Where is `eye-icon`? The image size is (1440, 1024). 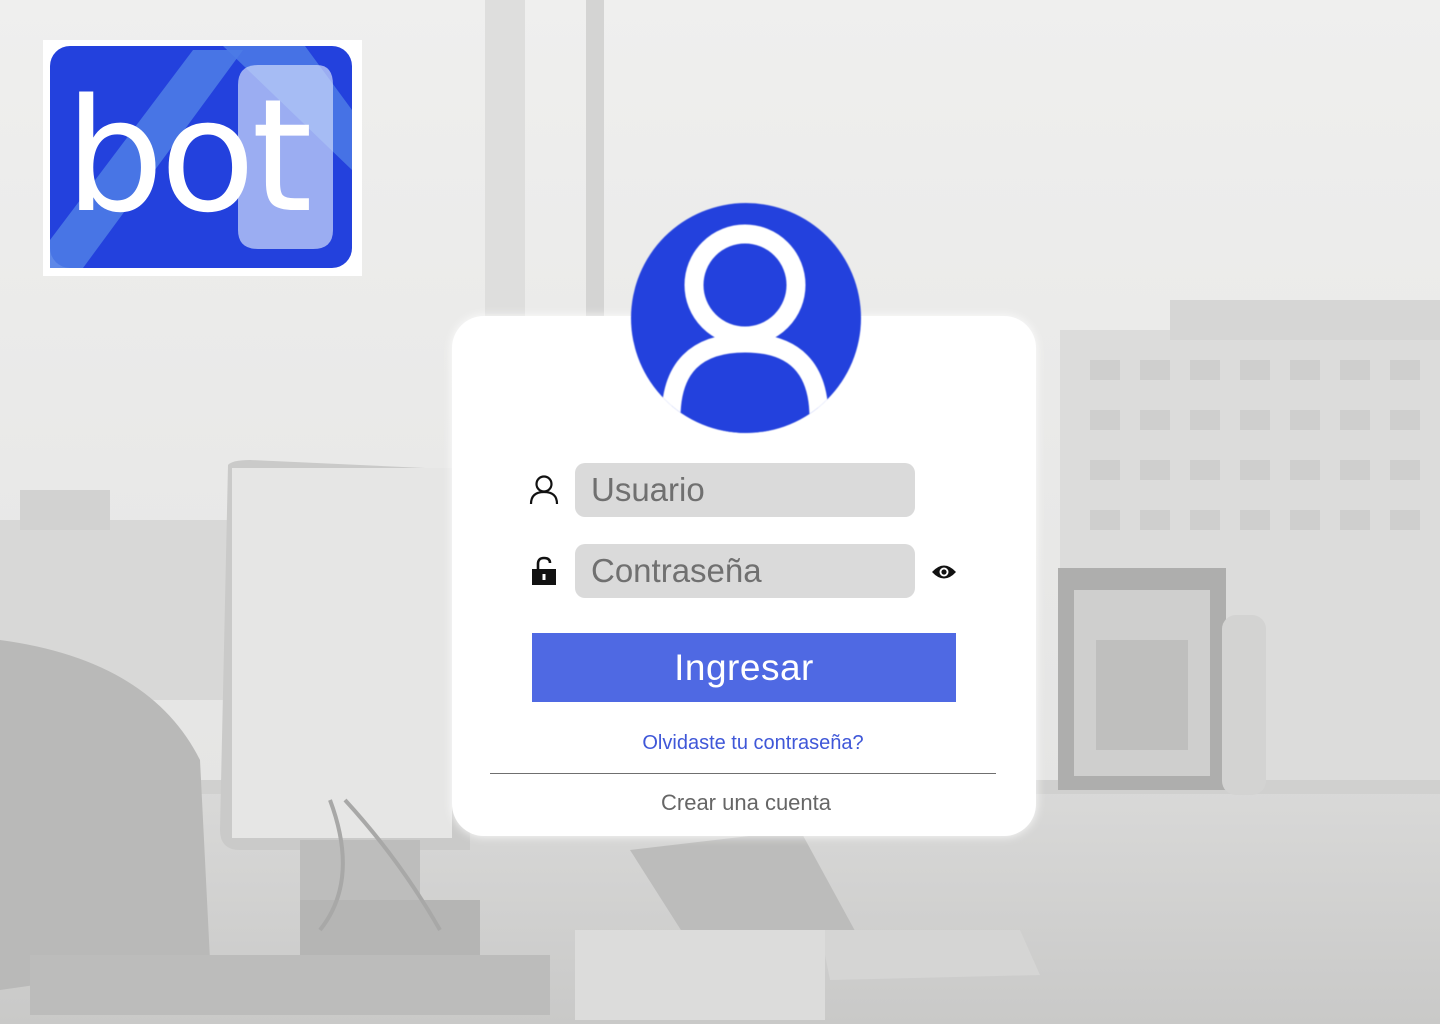 eye-icon is located at coordinates (944, 572).